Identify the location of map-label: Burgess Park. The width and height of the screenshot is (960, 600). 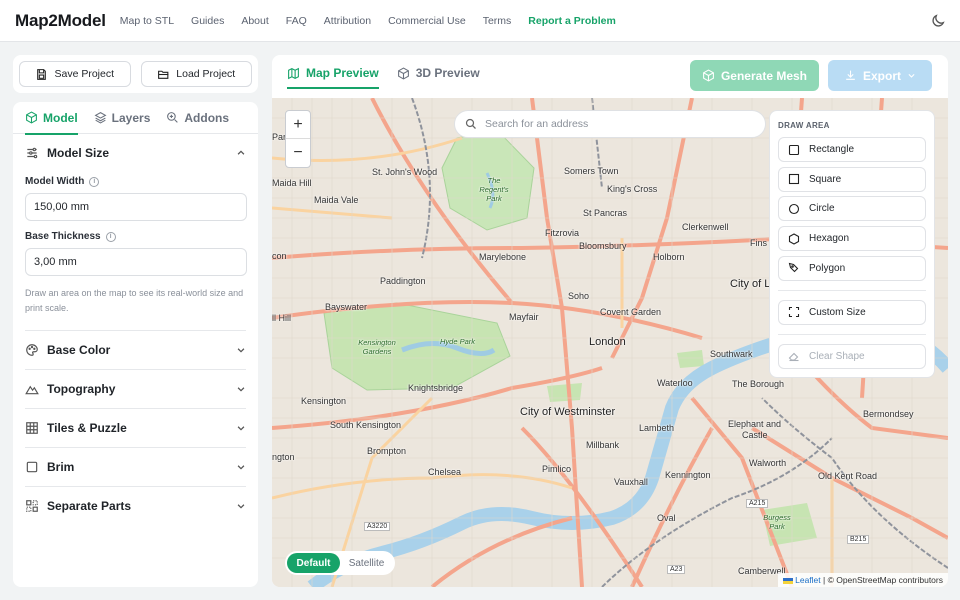
(777, 522).